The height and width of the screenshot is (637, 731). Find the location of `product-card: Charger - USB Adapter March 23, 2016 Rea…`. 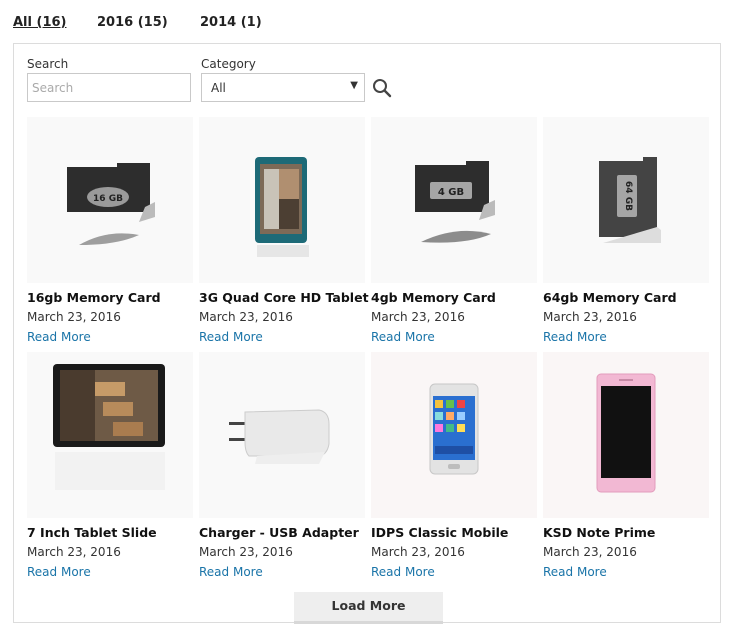

product-card: Charger - USB Adapter March 23, 2016 Rea… is located at coordinates (282, 465).